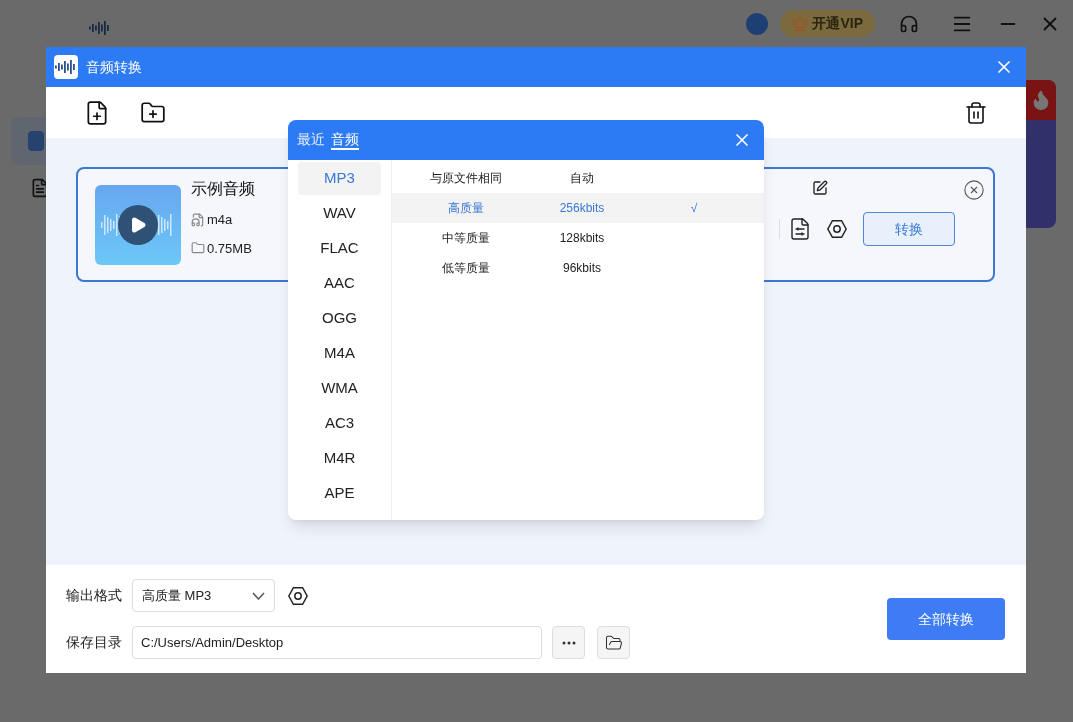  I want to click on quality-option: 中等质量 128kbits, so click(578, 238).